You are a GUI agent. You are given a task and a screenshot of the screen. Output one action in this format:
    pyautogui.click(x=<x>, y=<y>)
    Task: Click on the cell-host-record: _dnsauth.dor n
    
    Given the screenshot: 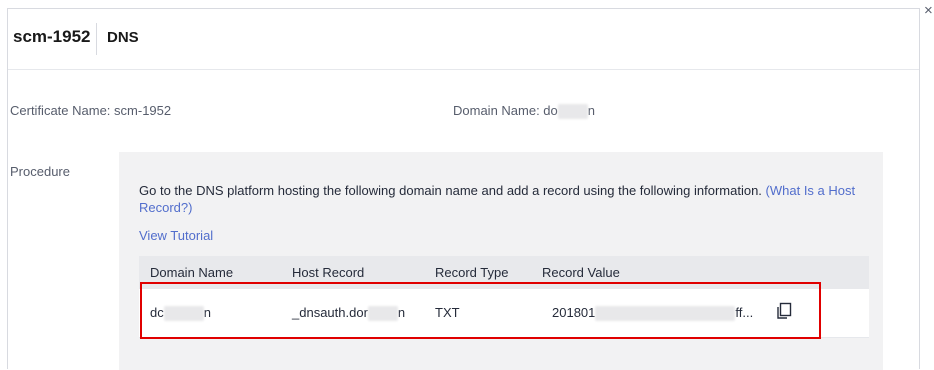 What is the action you would take?
    pyautogui.click(x=349, y=313)
    